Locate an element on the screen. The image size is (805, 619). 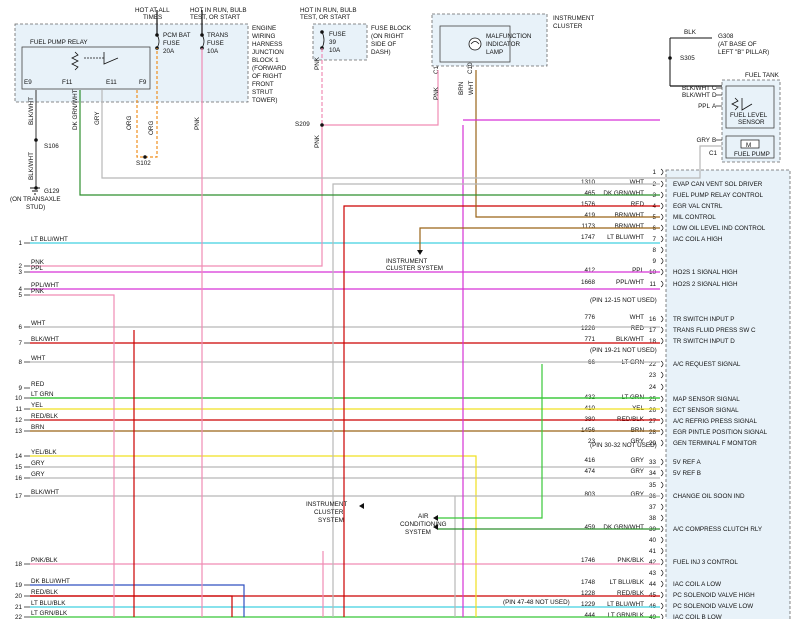
vertical-wire-label: WHT is located at coordinates (471, 88).